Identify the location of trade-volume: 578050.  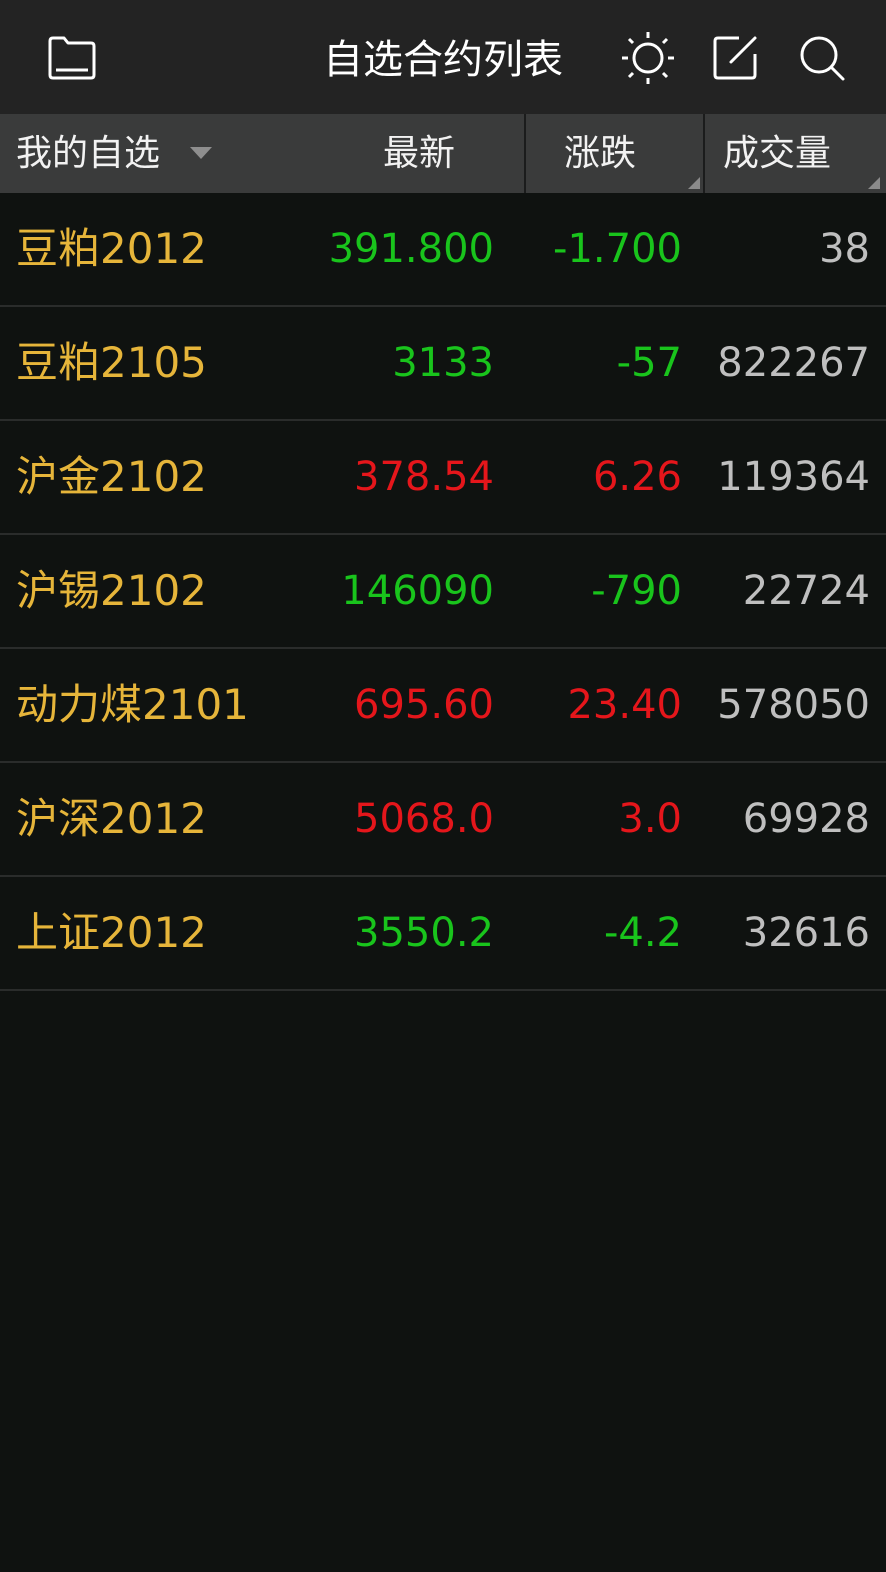
(793, 705).